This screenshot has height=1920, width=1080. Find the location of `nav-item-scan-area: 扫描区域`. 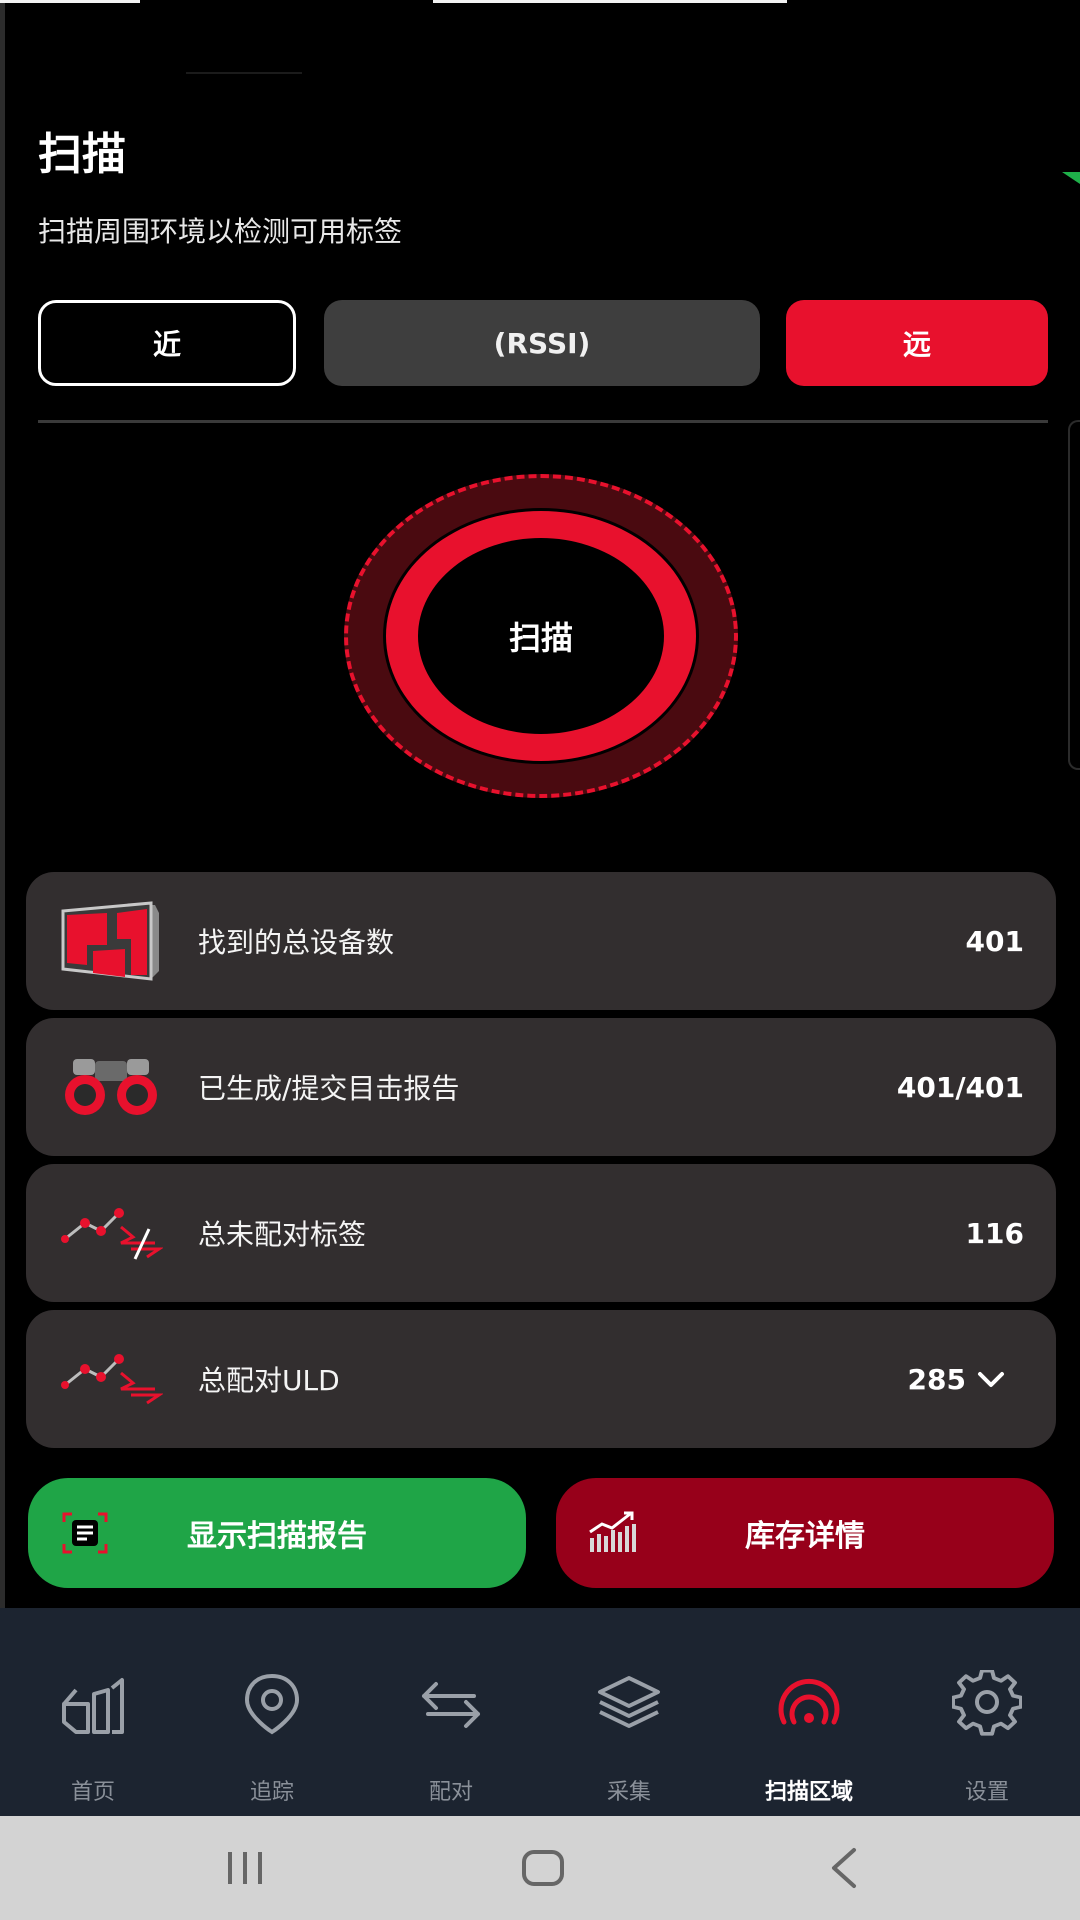

nav-item-scan-area: 扫描区域 is located at coordinates (809, 1712).